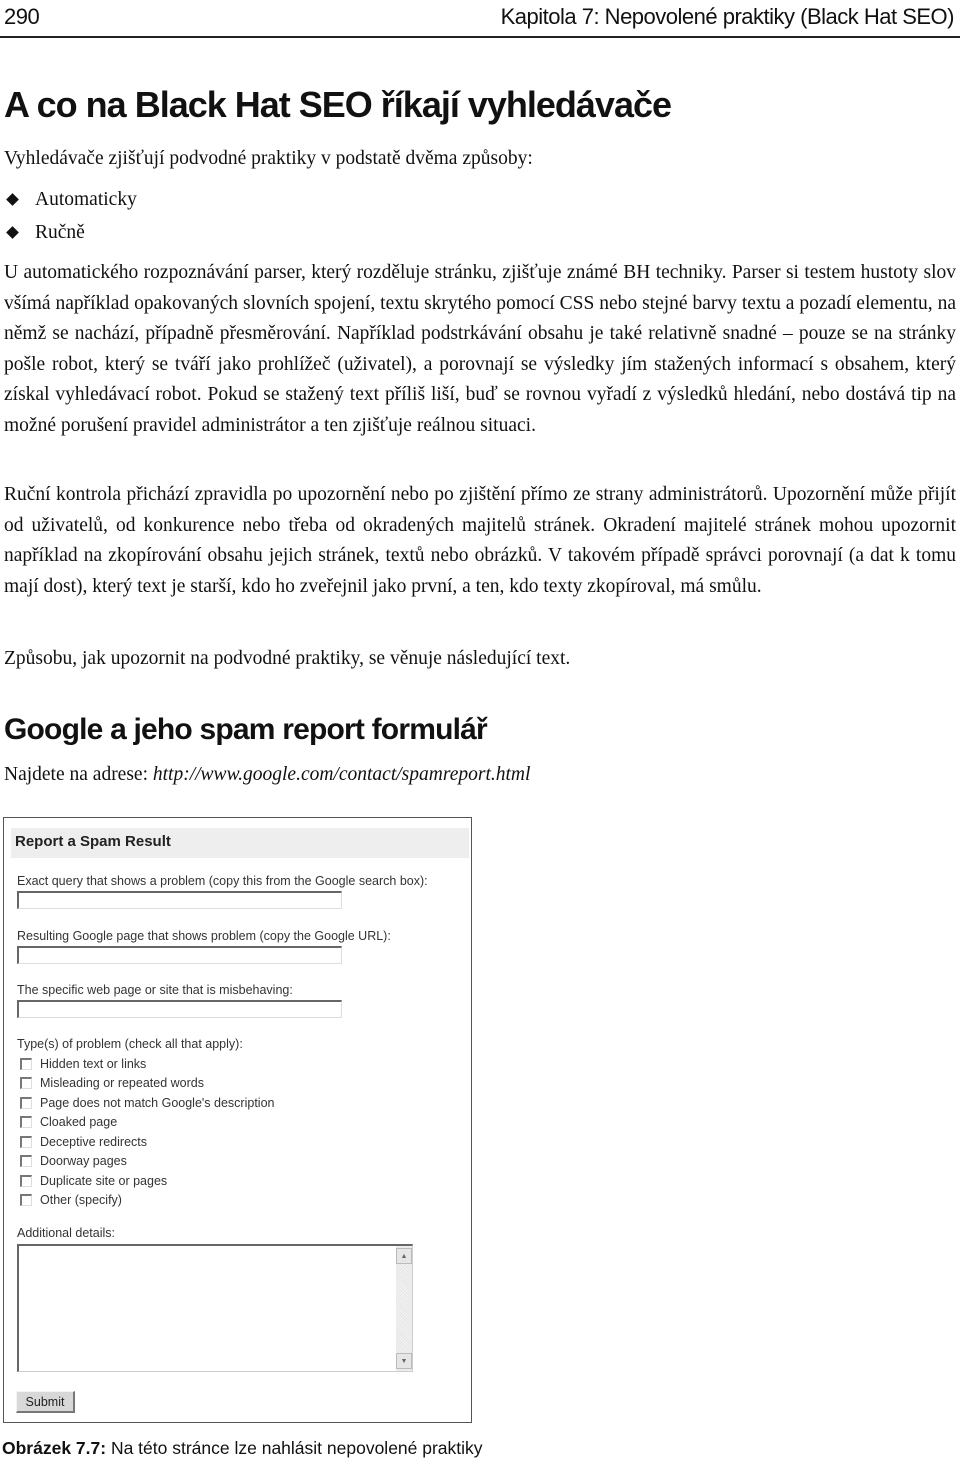 The image size is (960, 1464). I want to click on form-title: Report a Spam Result, so click(93, 841).